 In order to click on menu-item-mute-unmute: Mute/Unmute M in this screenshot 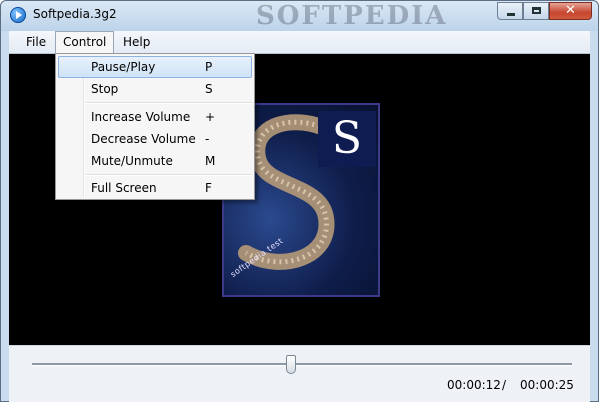, I will do `click(155, 161)`.